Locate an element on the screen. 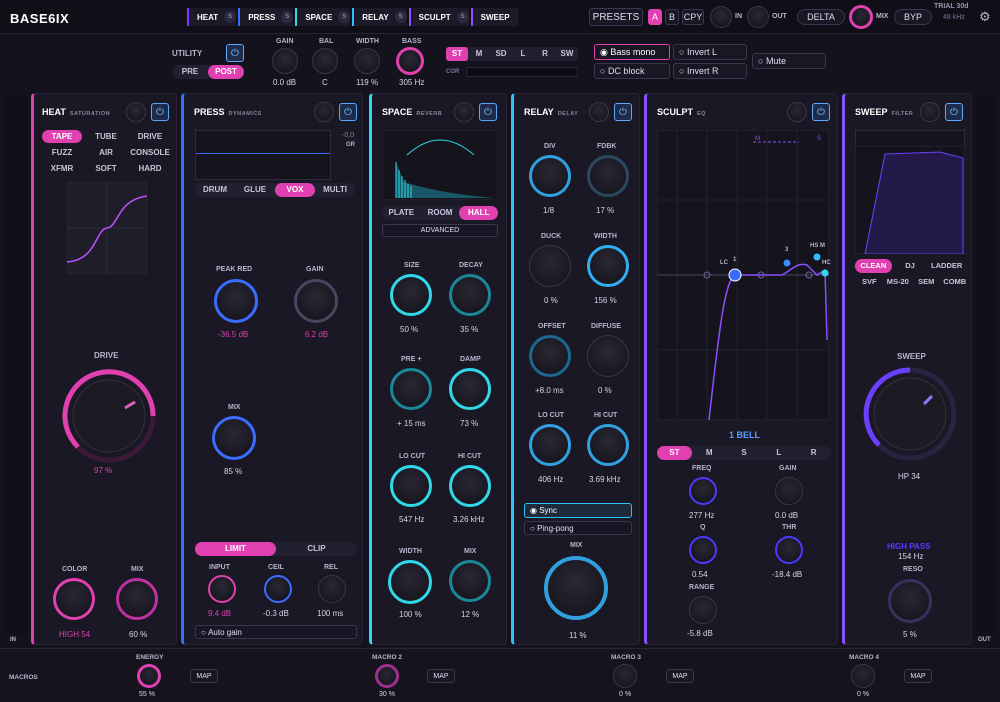 Image resolution: width=1000 pixels, height=702 pixels. mode-sw: SW is located at coordinates (567, 54).